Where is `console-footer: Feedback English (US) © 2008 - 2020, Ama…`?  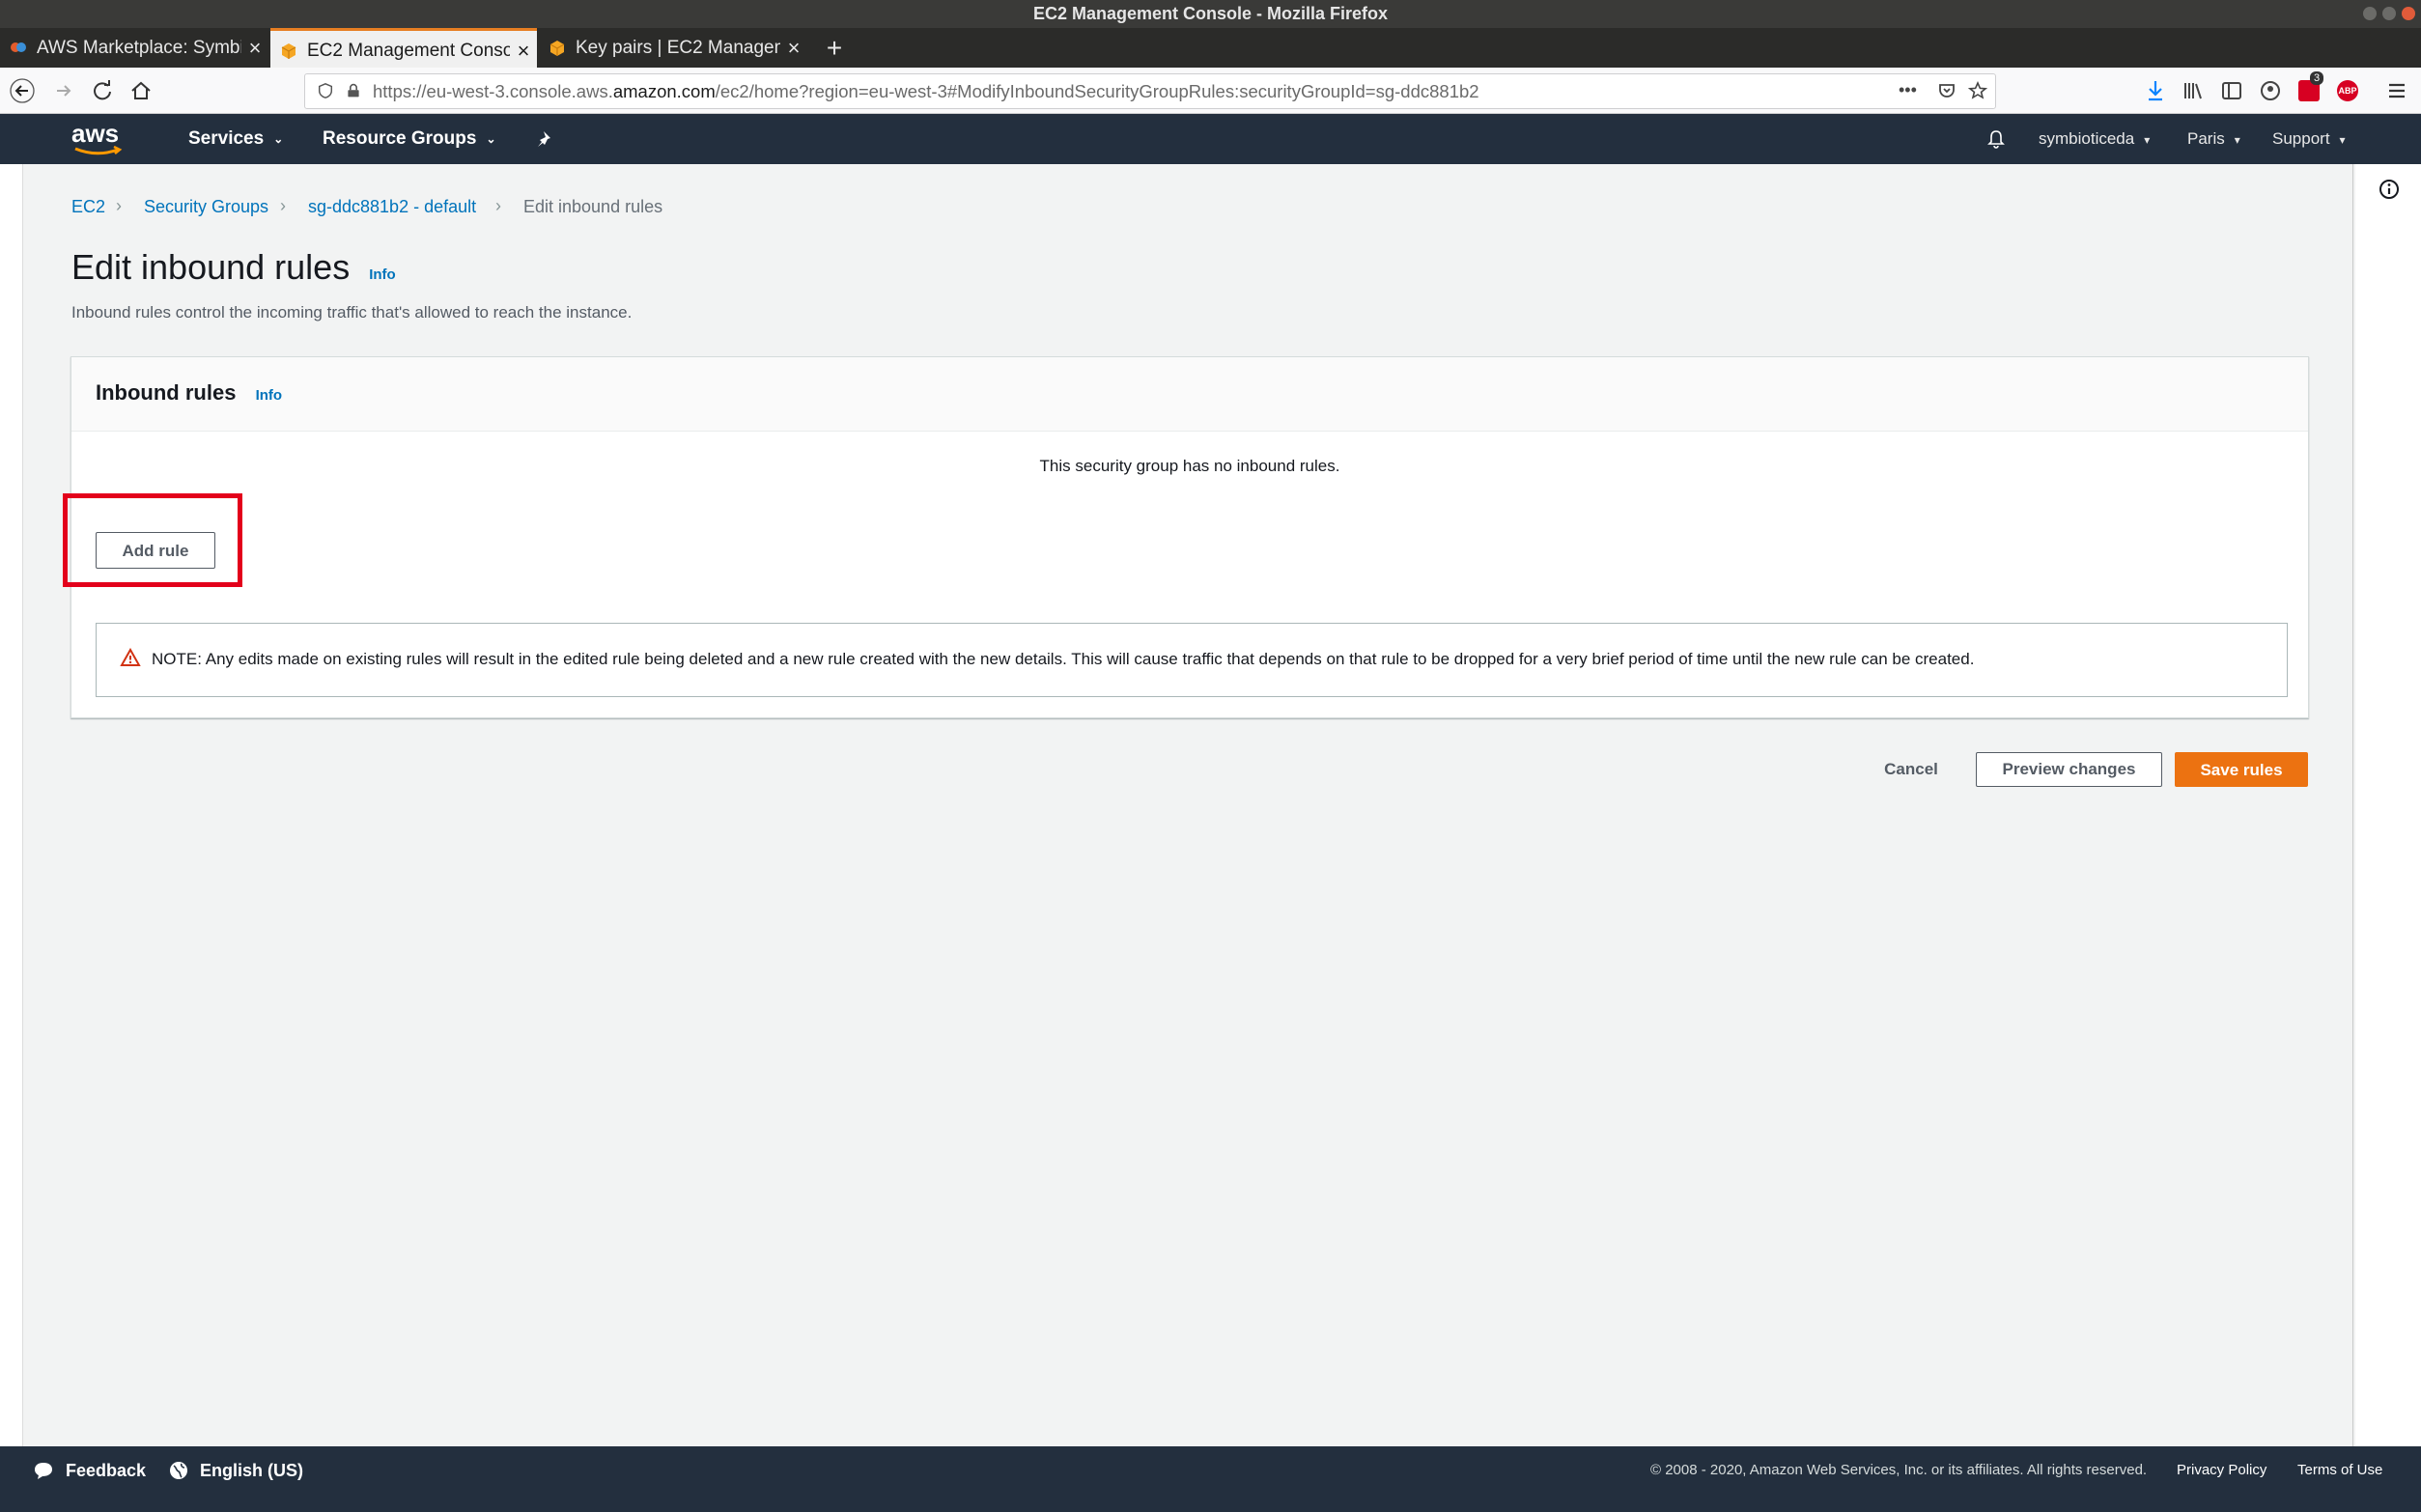
console-footer: Feedback English (US) © 2008 - 2020, Ama… is located at coordinates (1210, 1479).